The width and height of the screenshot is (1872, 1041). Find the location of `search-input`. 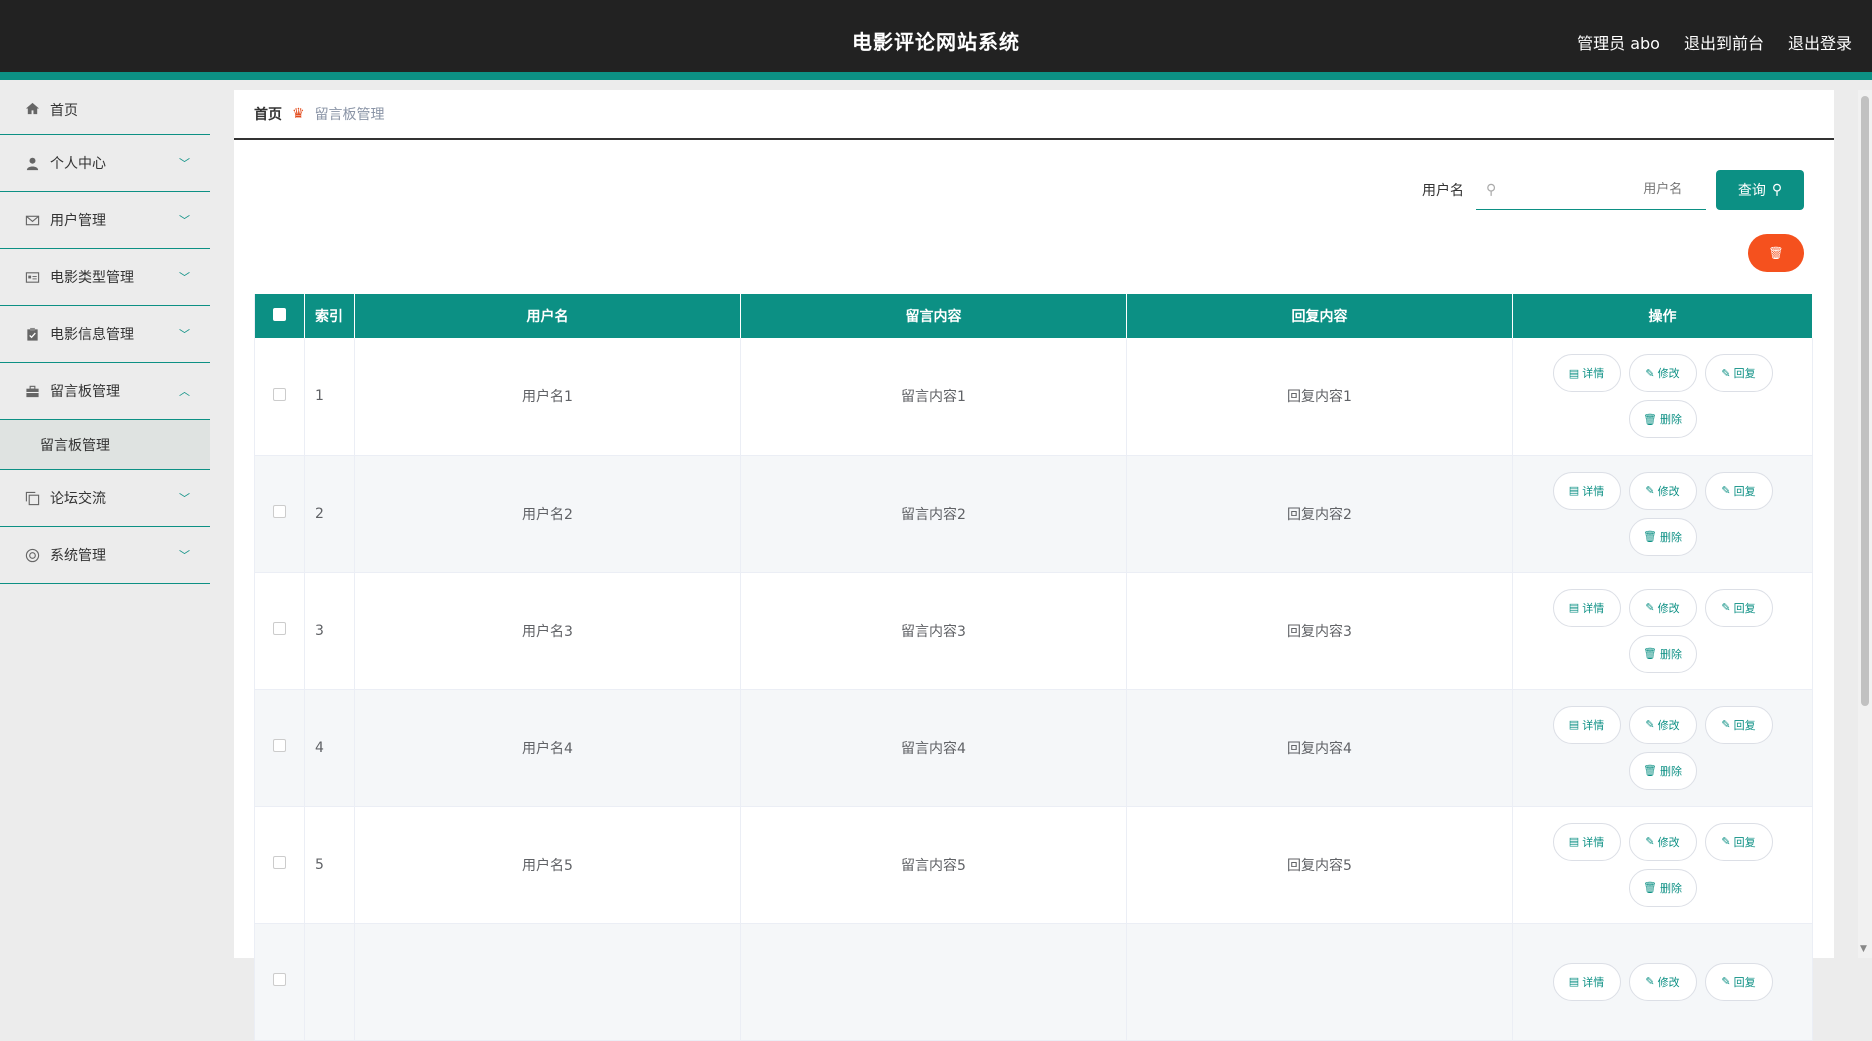

search-input is located at coordinates (1592, 189).